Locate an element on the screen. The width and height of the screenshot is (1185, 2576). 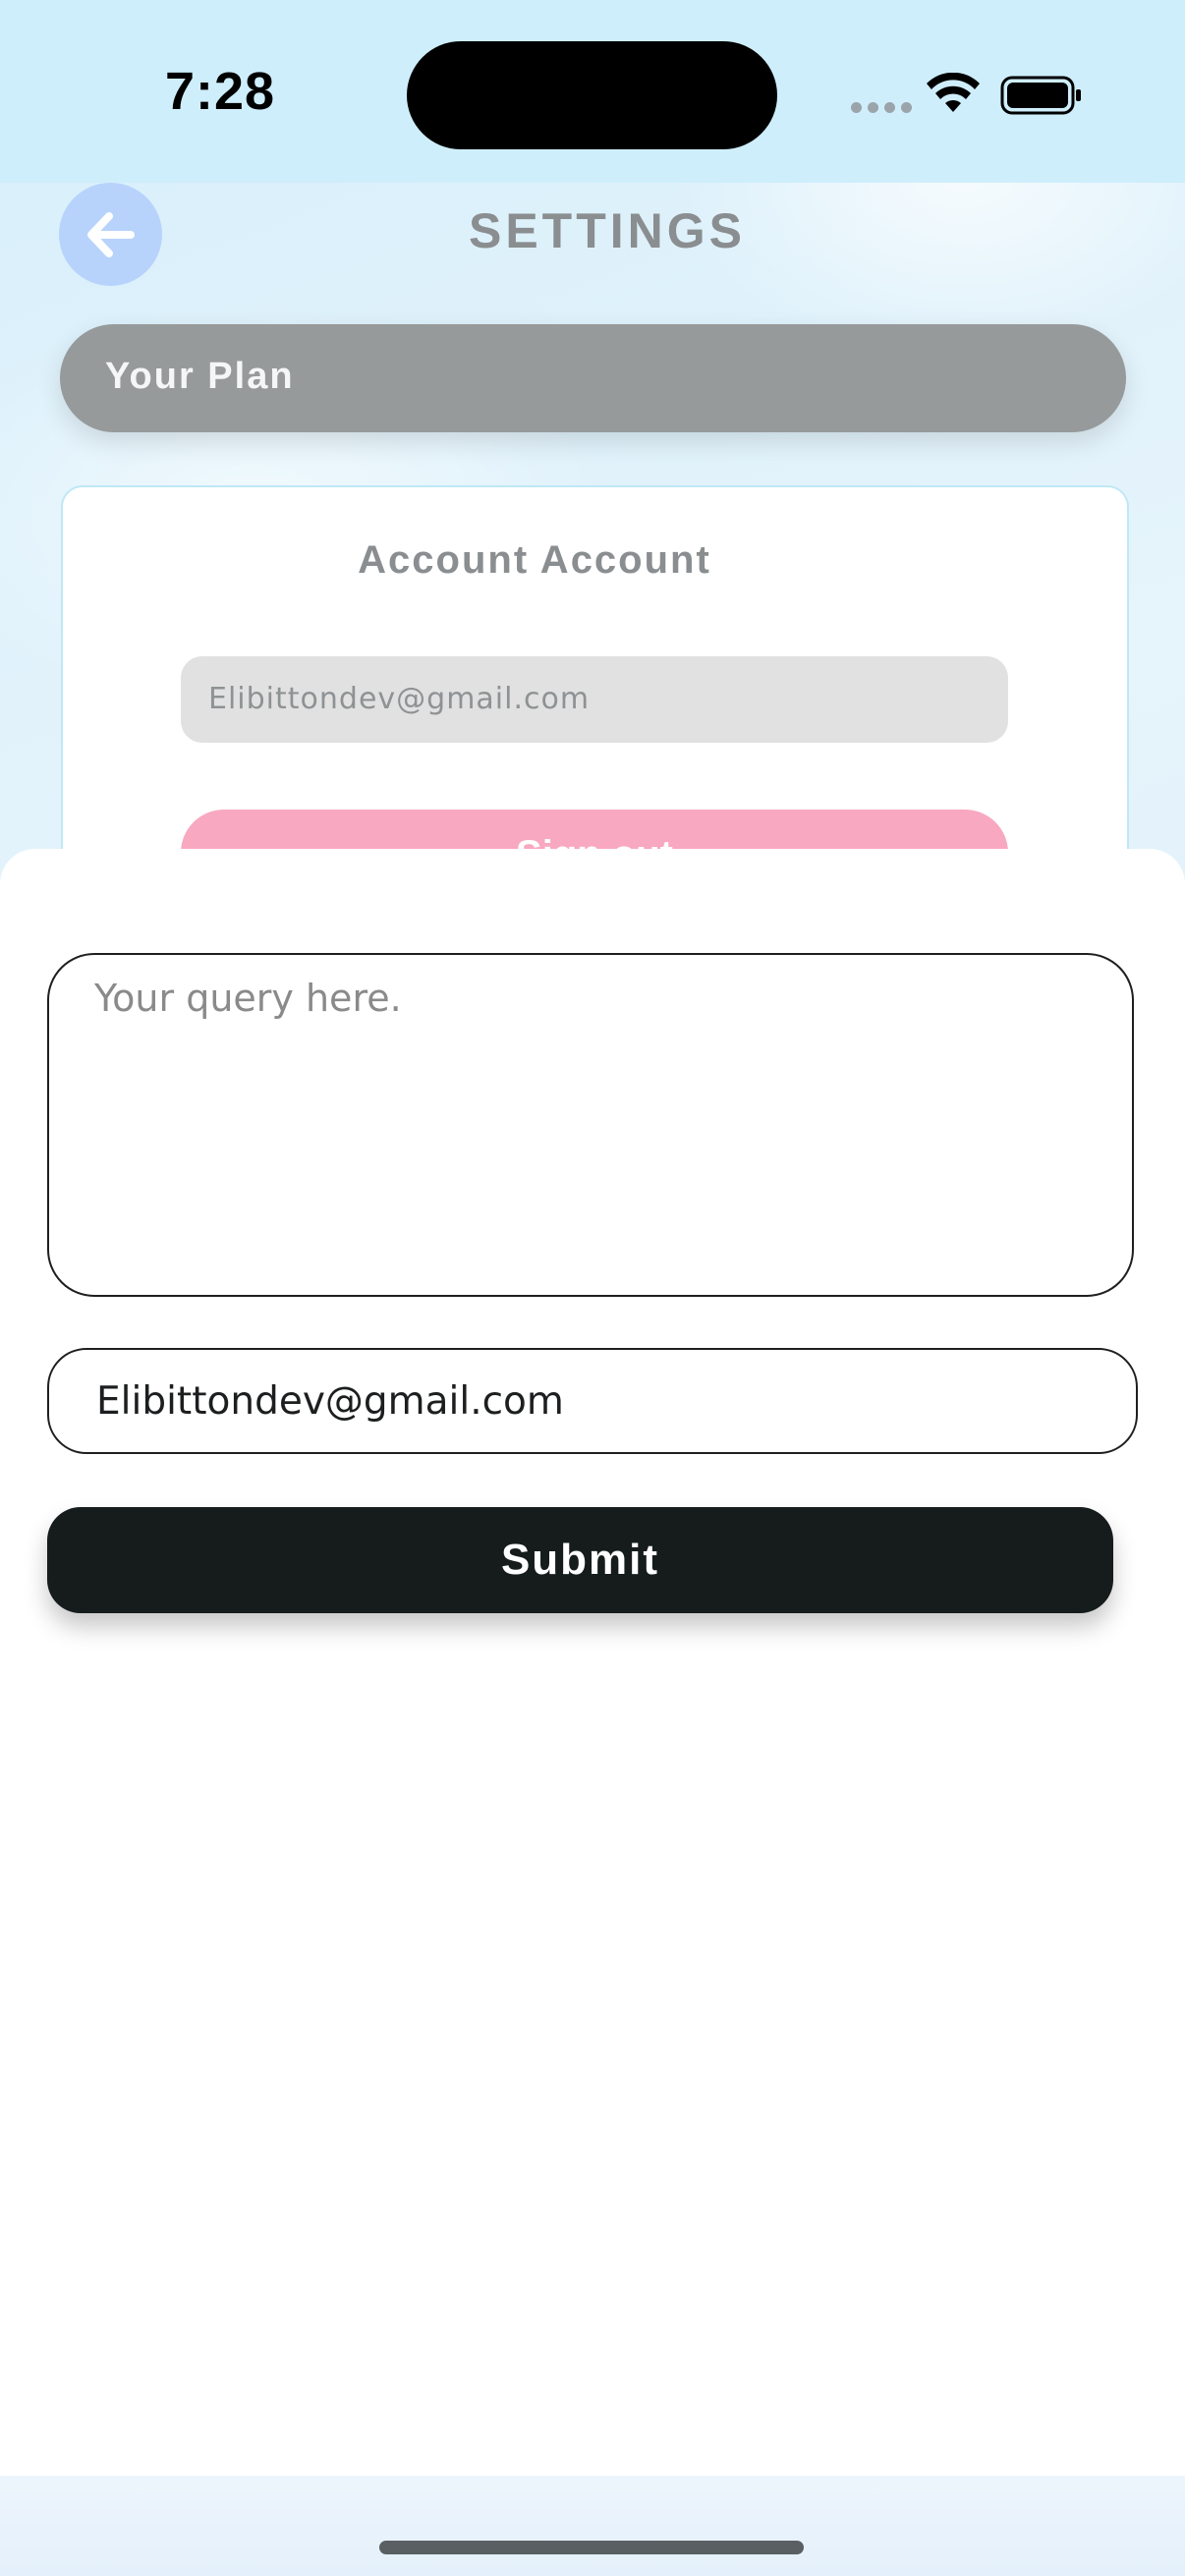
email-input is located at coordinates (592, 1401).